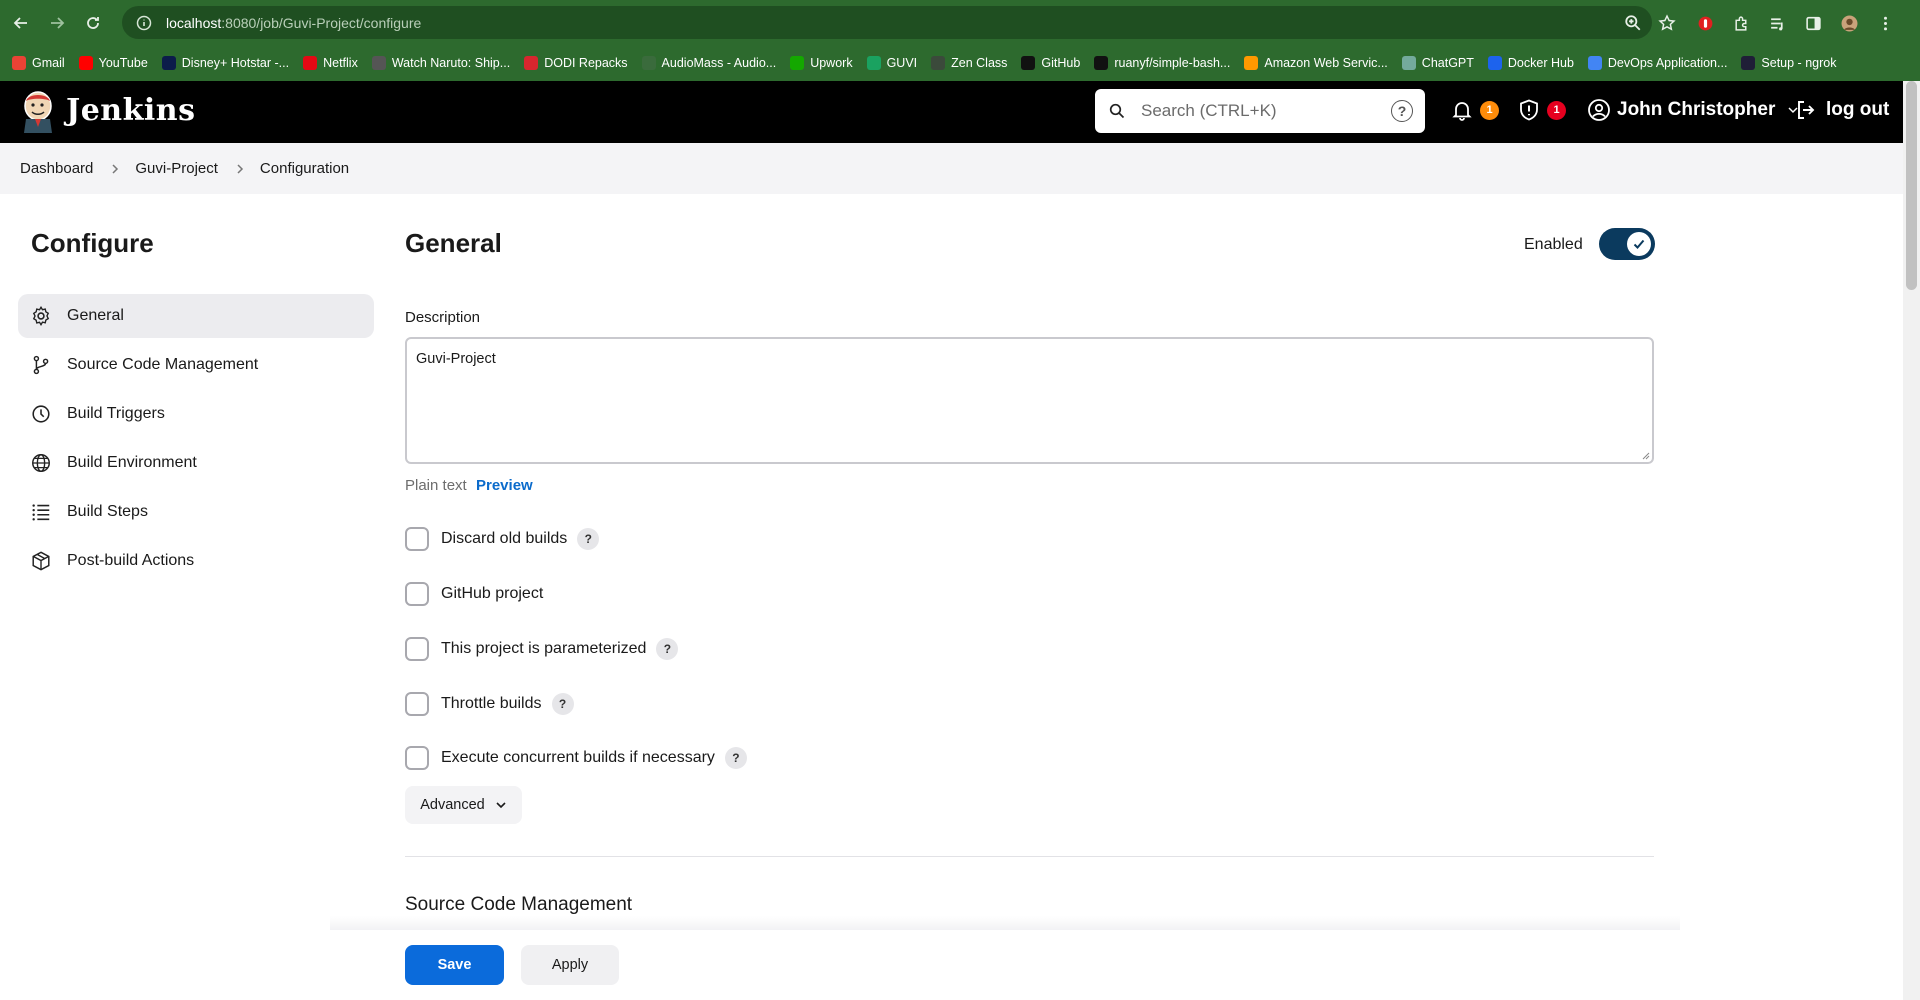  What do you see at coordinates (1029, 400) in the screenshot?
I see `description-textarea: Guvi-Project` at bounding box center [1029, 400].